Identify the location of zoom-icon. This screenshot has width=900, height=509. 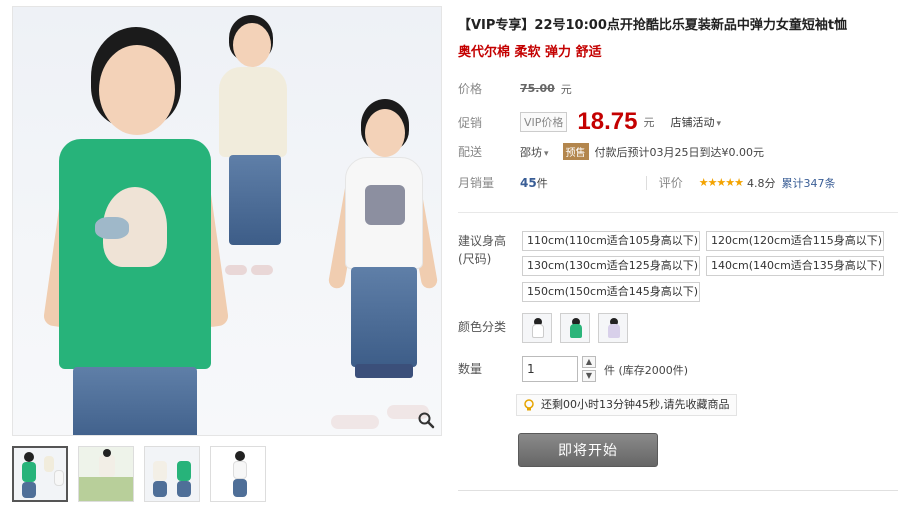
(426, 420).